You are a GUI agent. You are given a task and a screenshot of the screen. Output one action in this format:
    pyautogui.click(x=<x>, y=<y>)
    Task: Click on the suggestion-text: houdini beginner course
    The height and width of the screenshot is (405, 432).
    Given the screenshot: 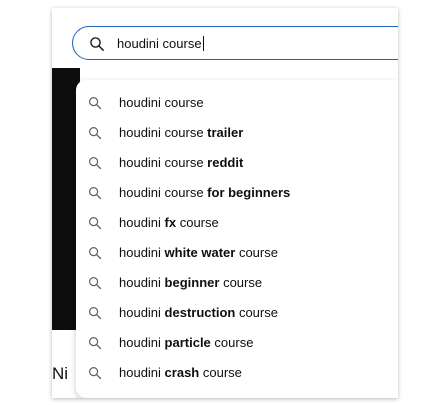 What is the action you would take?
    pyautogui.click(x=190, y=283)
    